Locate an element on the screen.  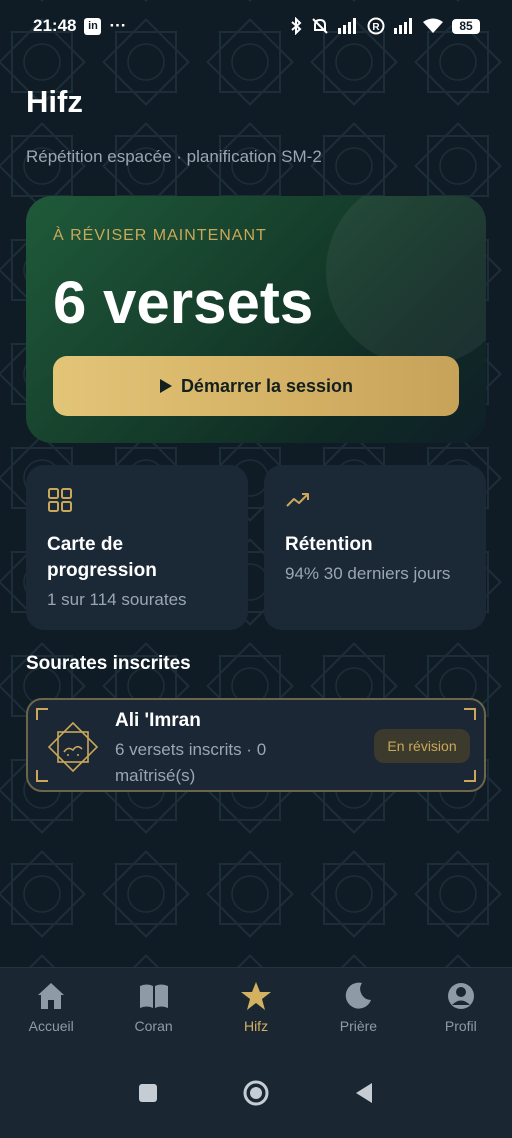
nav-item-profil: Profil is located at coordinates (461, 1007).